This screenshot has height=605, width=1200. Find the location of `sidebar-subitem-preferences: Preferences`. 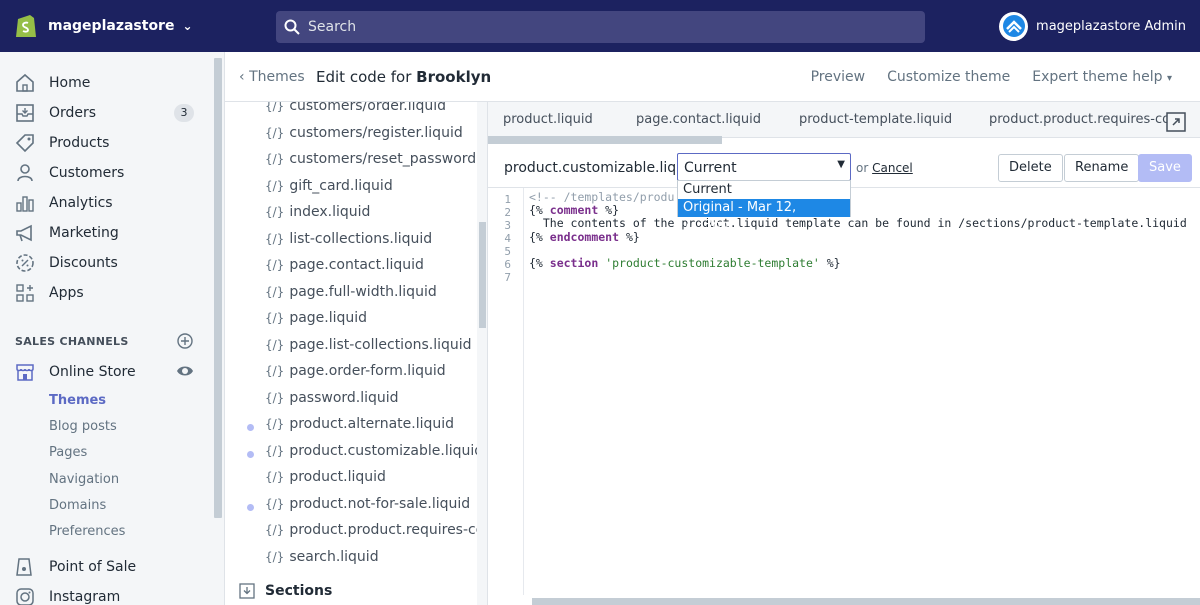

sidebar-subitem-preferences: Preferences is located at coordinates (87, 531).